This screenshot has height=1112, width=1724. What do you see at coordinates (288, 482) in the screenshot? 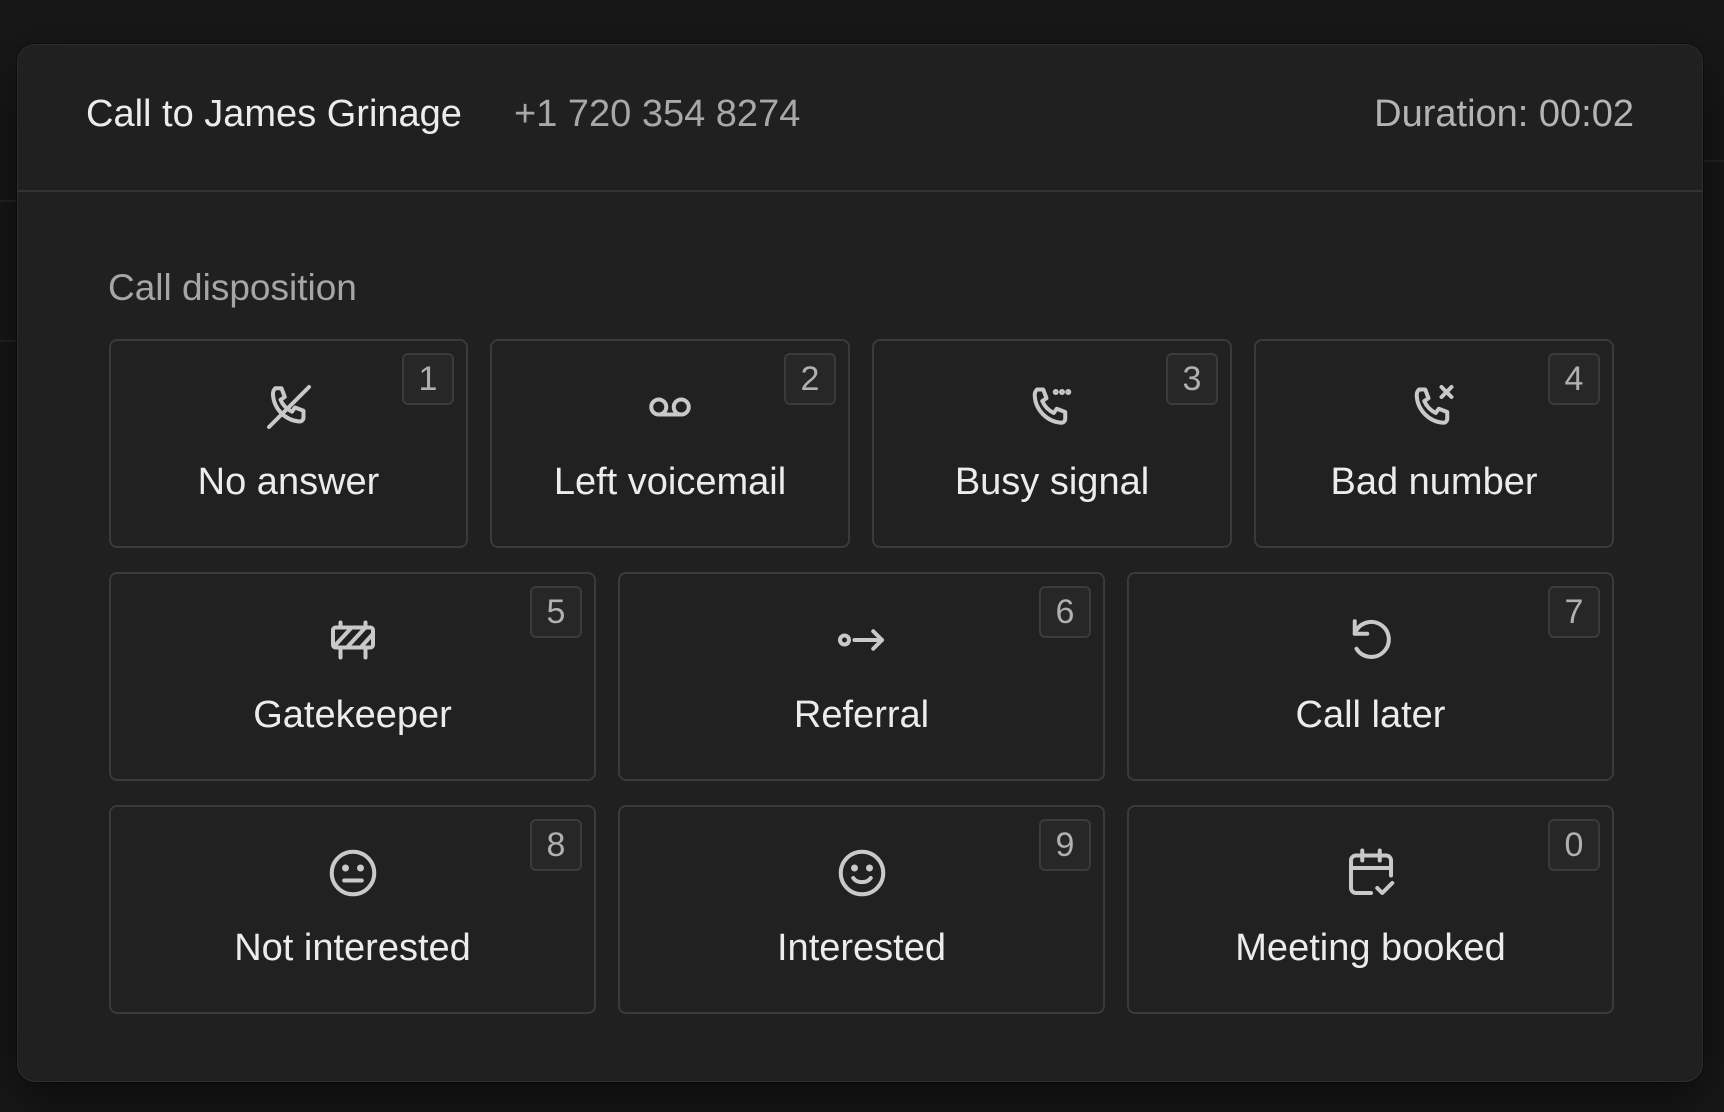
I see `disposition-label: No answer` at bounding box center [288, 482].